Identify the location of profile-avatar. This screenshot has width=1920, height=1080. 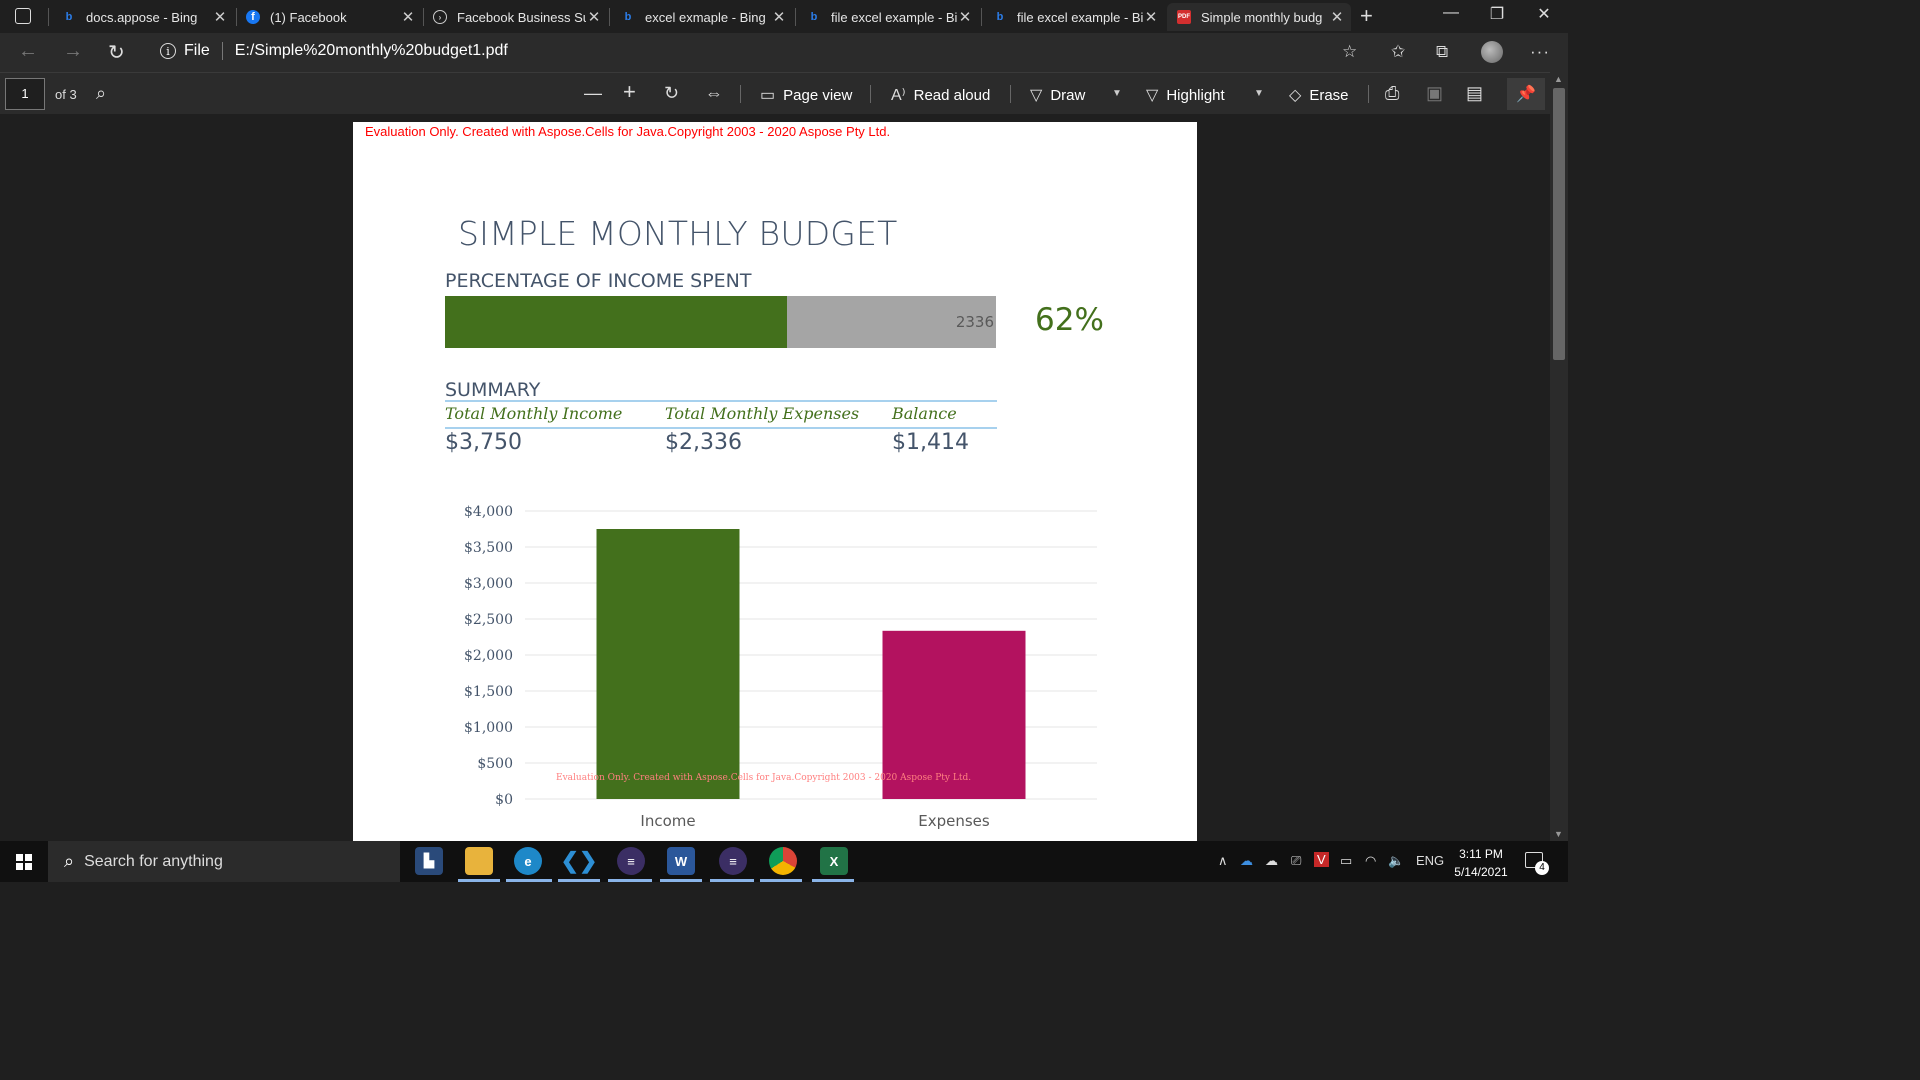
(1492, 52).